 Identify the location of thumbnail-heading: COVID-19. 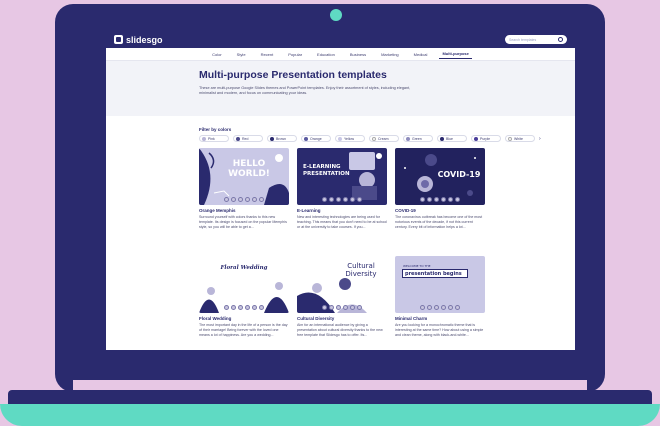
(459, 174).